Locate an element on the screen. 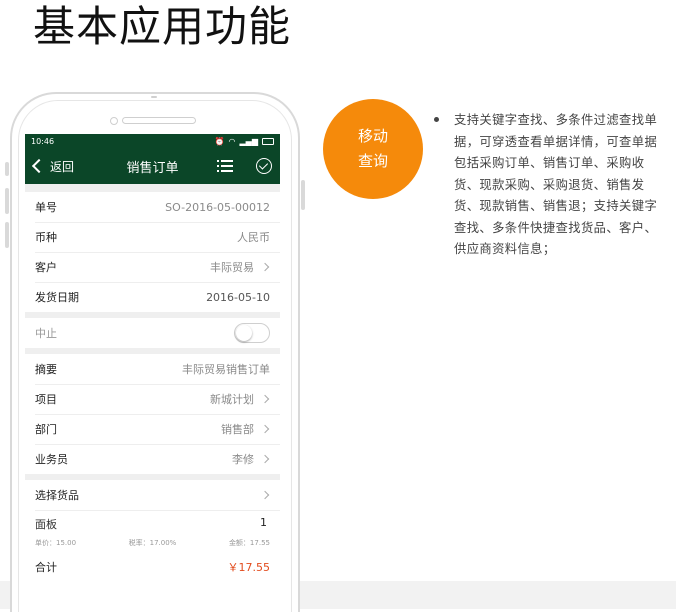  dept-value: 销售部 is located at coordinates (237, 429).